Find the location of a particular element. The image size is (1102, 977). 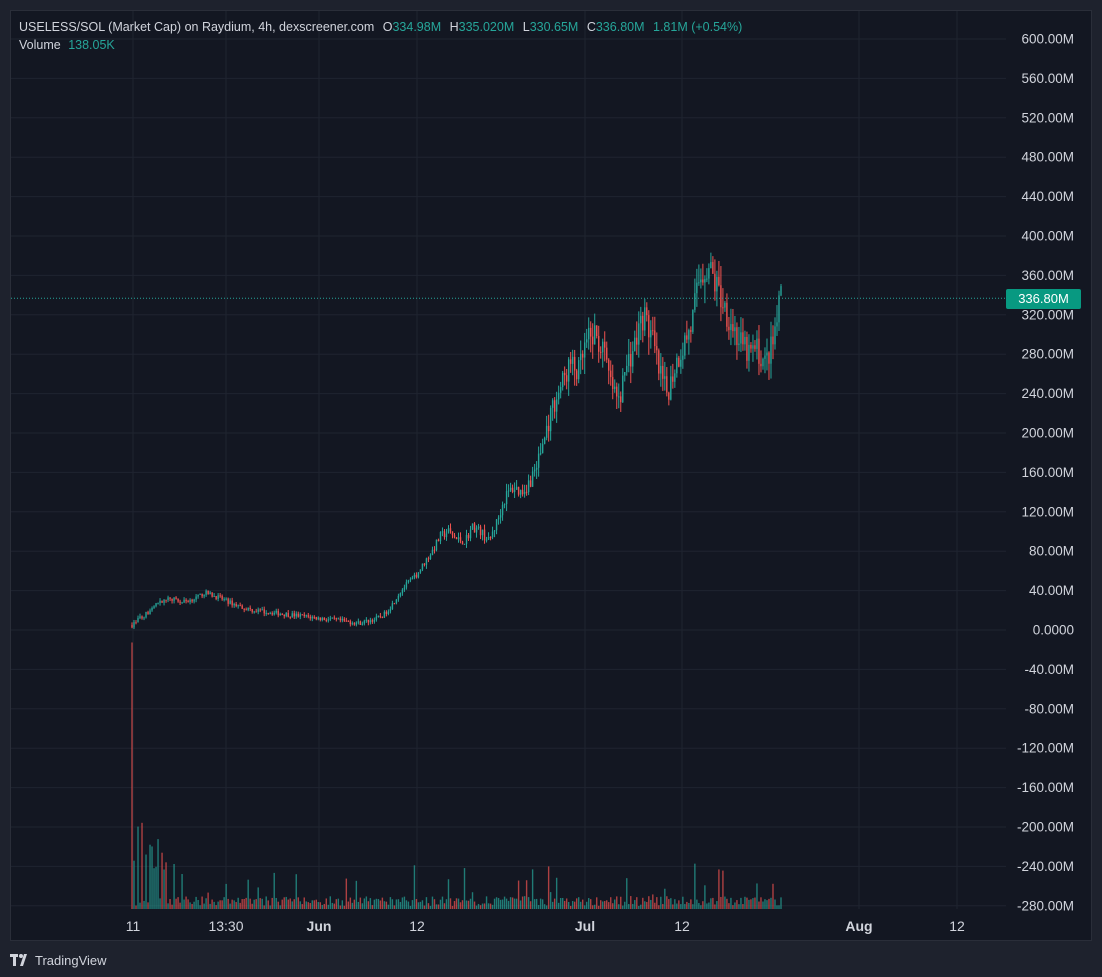

time-axis: 11 13:30 Jun 12 Jul 12 Aug 12 is located at coordinates (545, 926).